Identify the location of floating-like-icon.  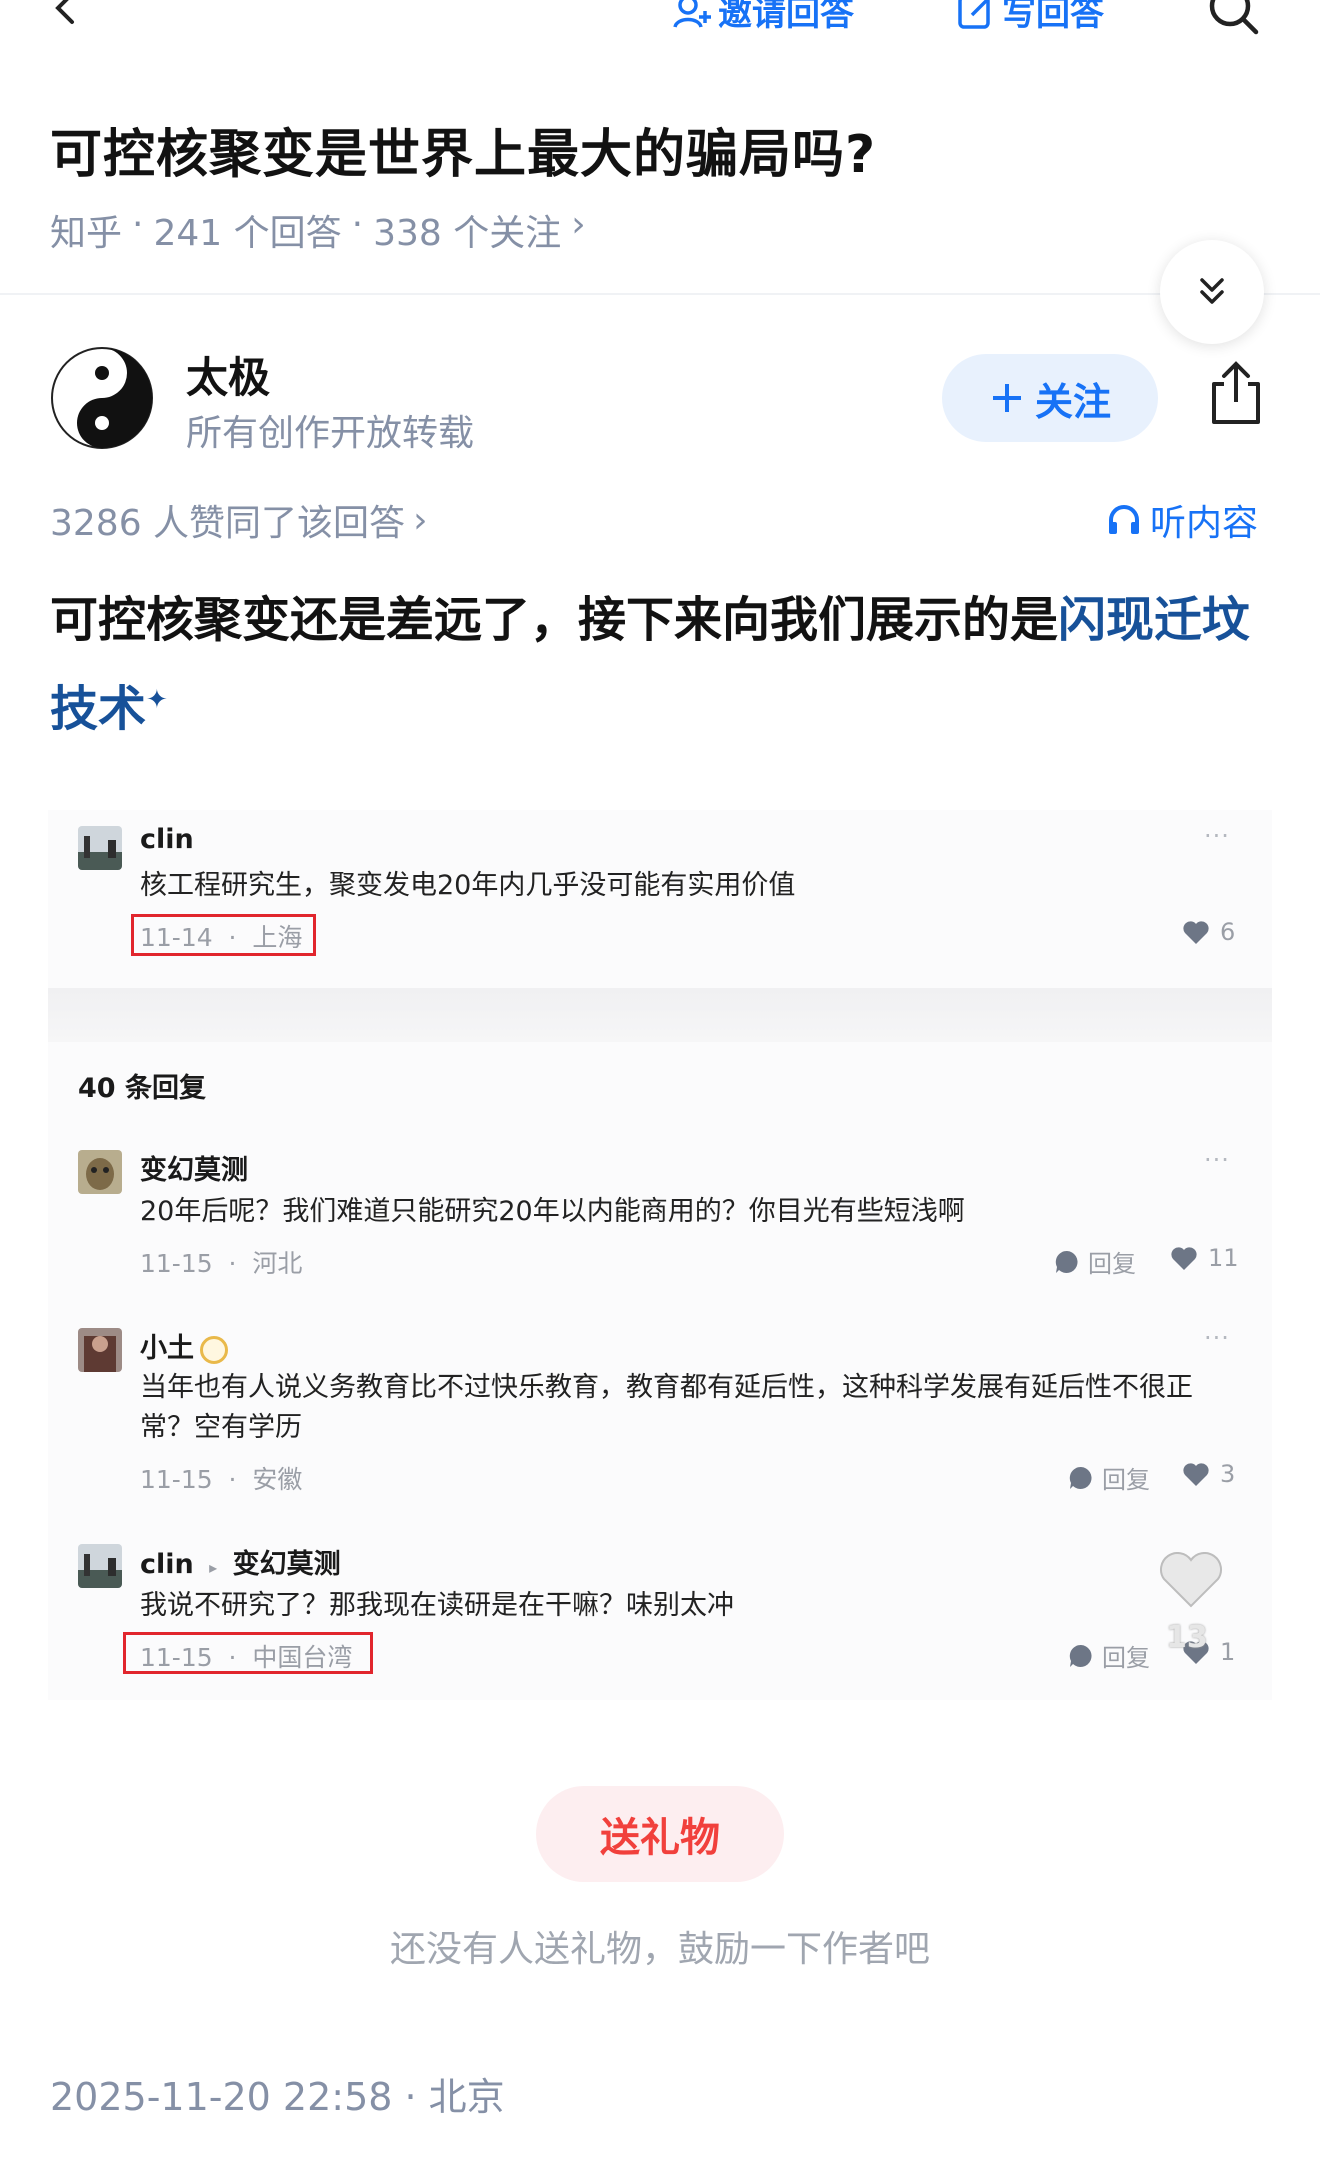
(1191, 1580).